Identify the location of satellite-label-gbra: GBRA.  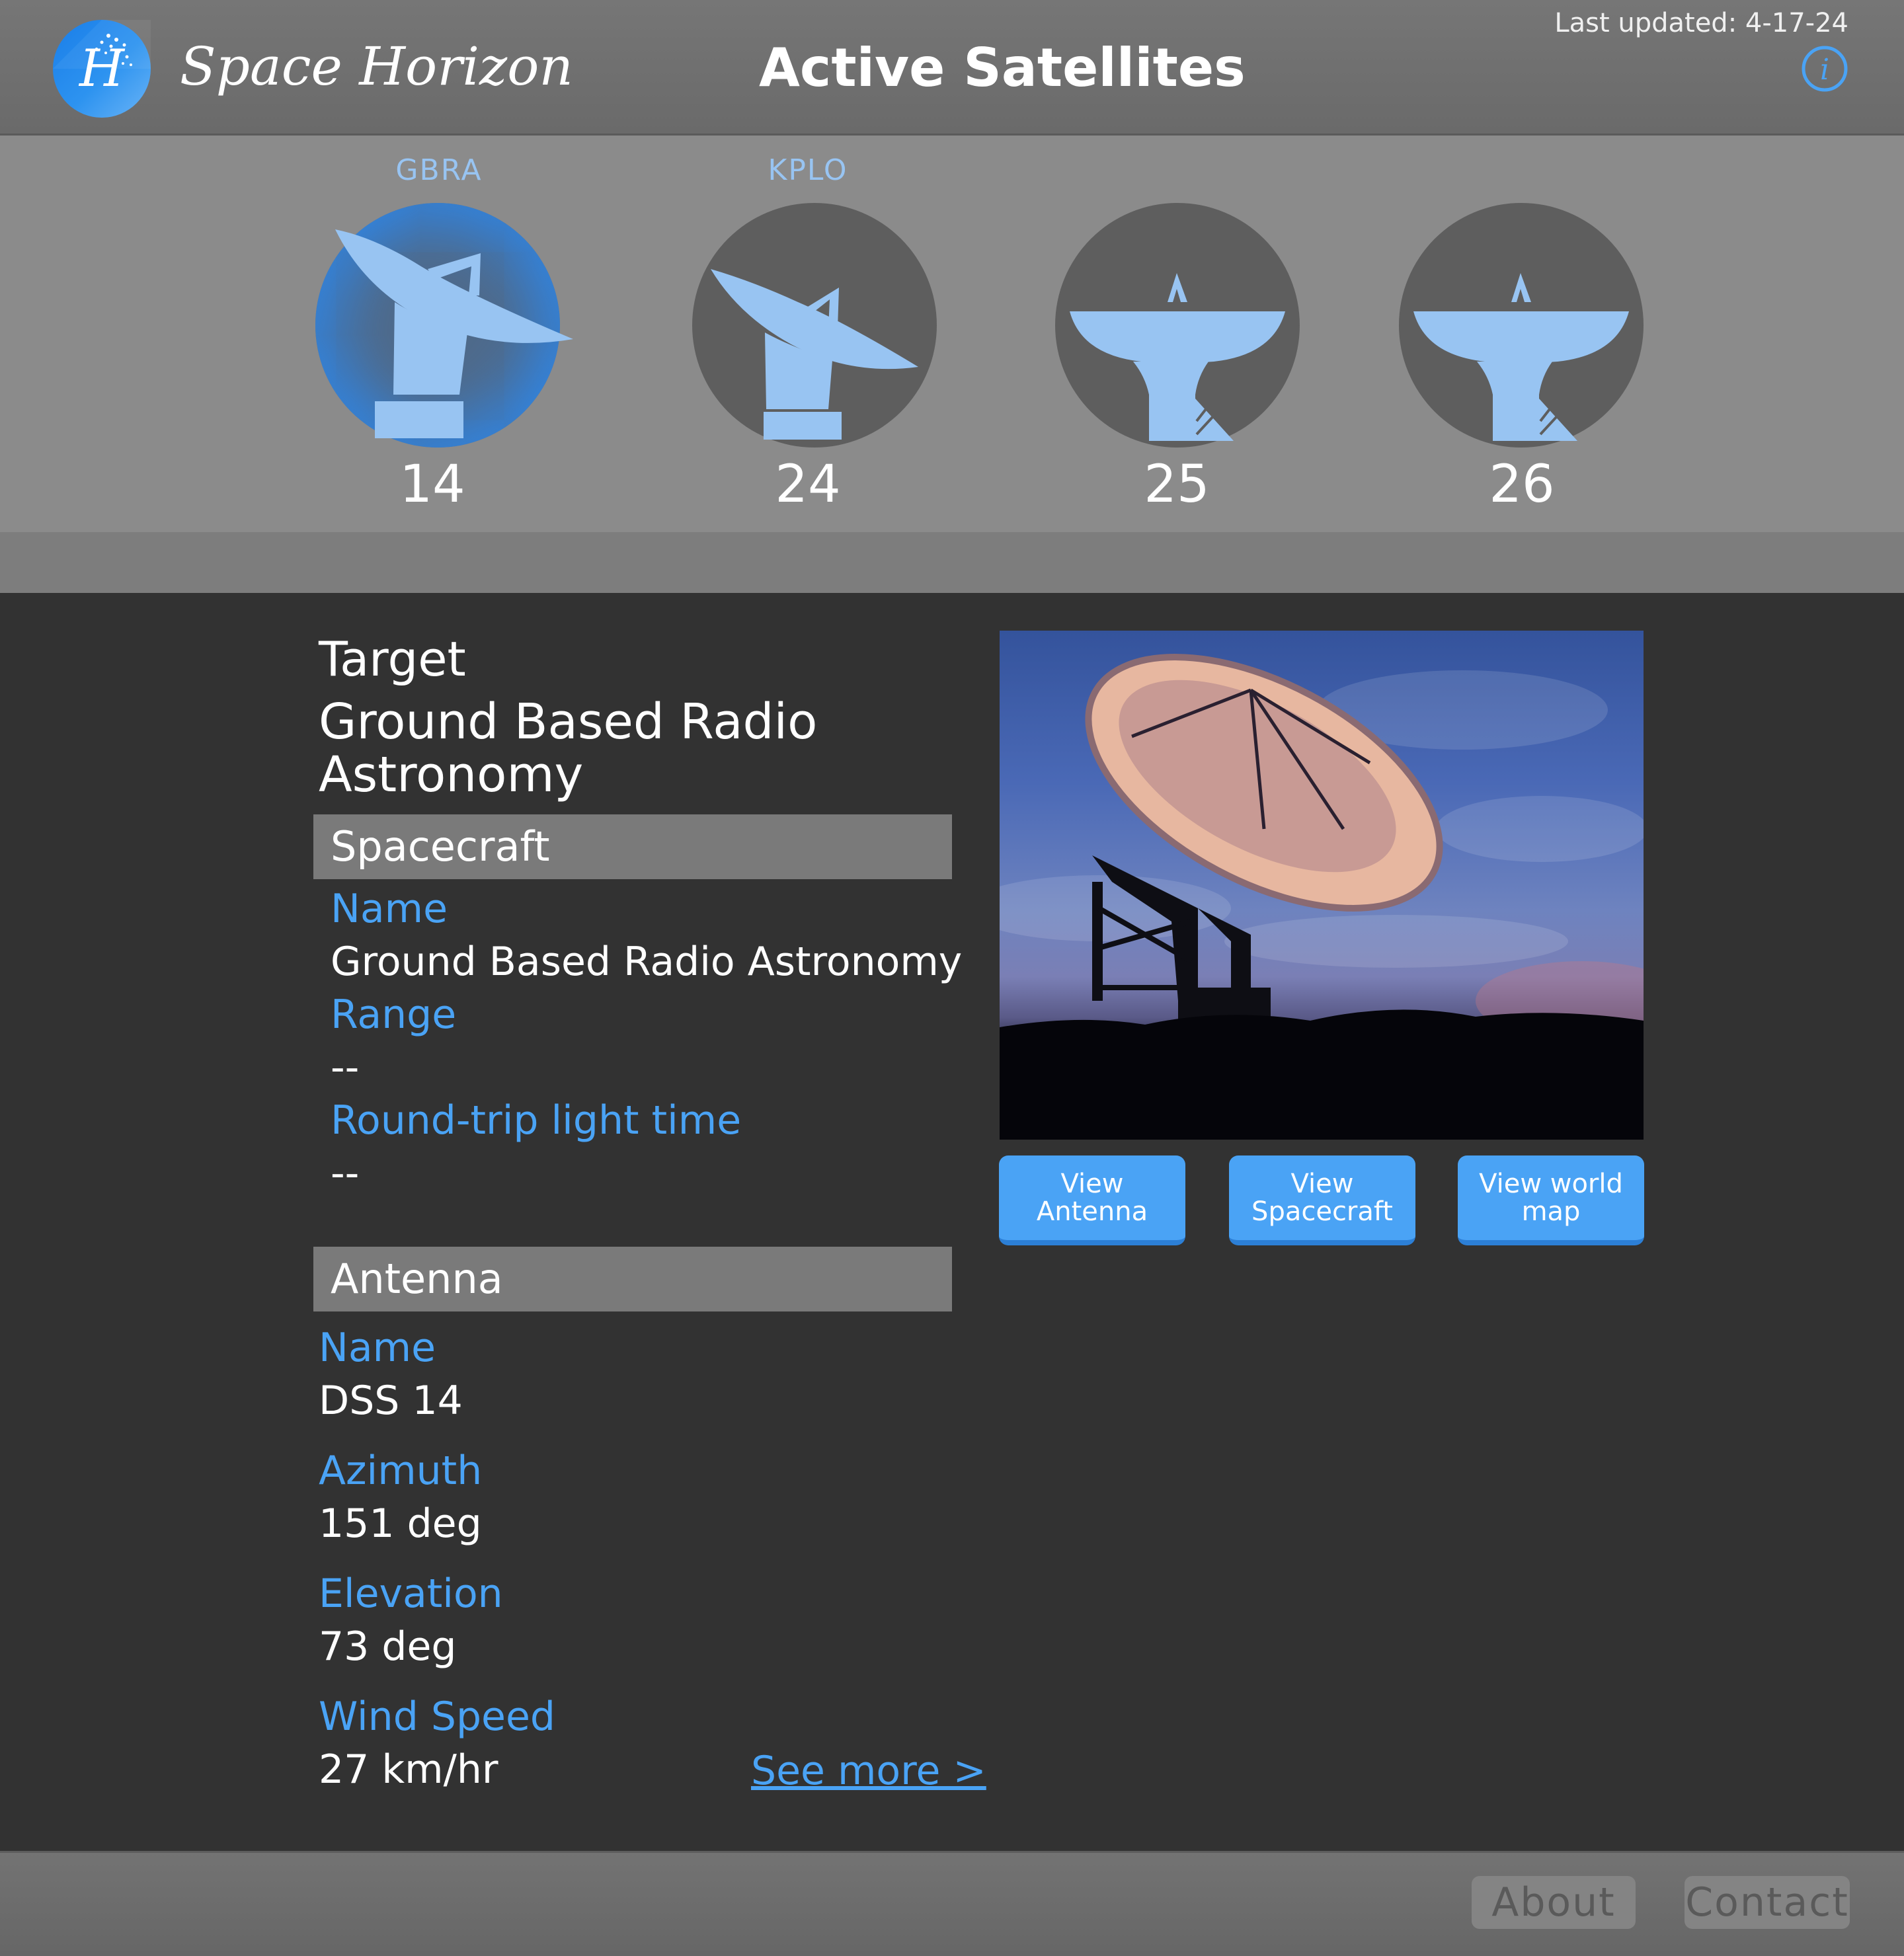
(439, 170).